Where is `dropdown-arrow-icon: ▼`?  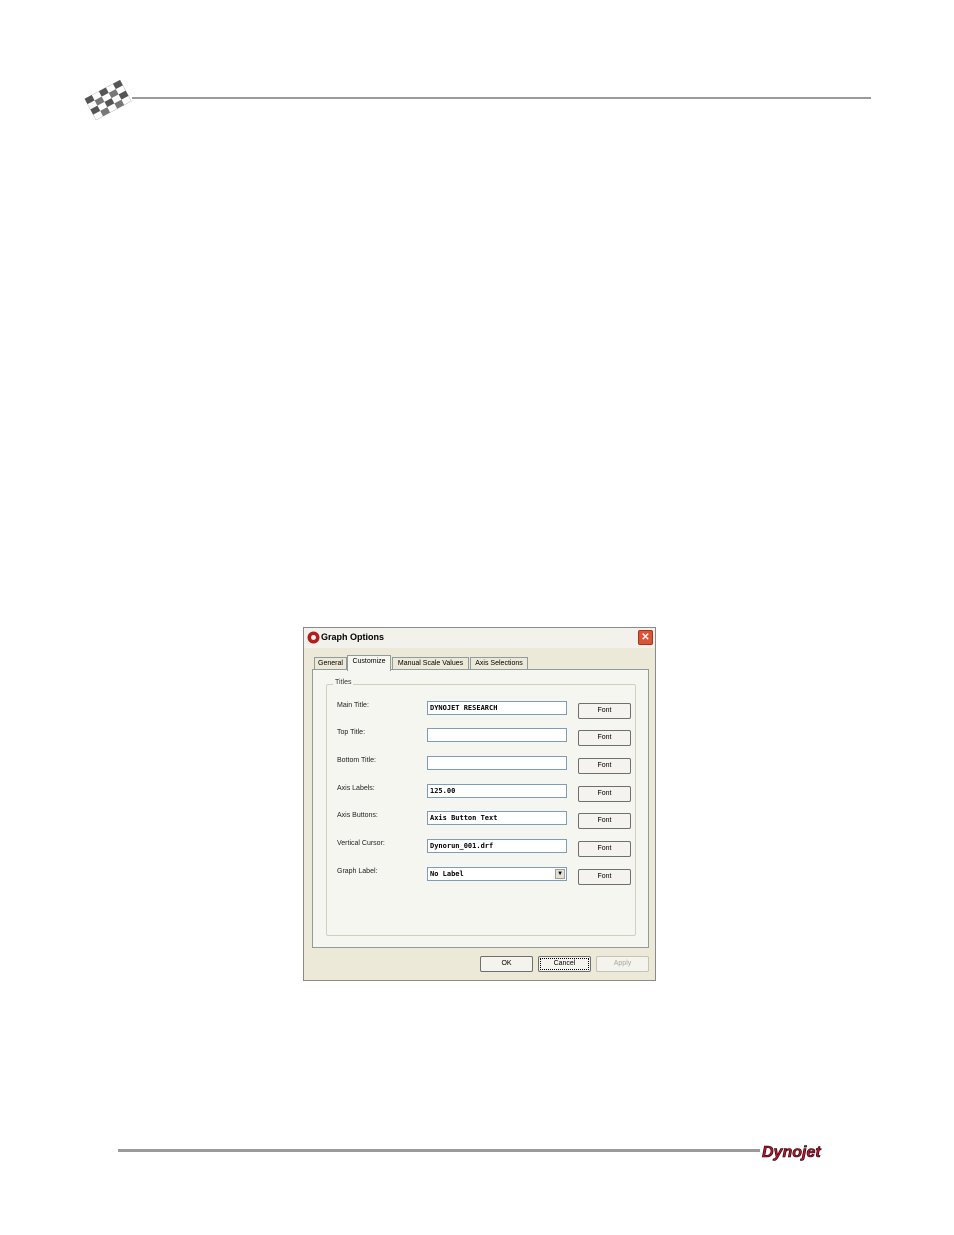
dropdown-arrow-icon: ▼ is located at coordinates (560, 874).